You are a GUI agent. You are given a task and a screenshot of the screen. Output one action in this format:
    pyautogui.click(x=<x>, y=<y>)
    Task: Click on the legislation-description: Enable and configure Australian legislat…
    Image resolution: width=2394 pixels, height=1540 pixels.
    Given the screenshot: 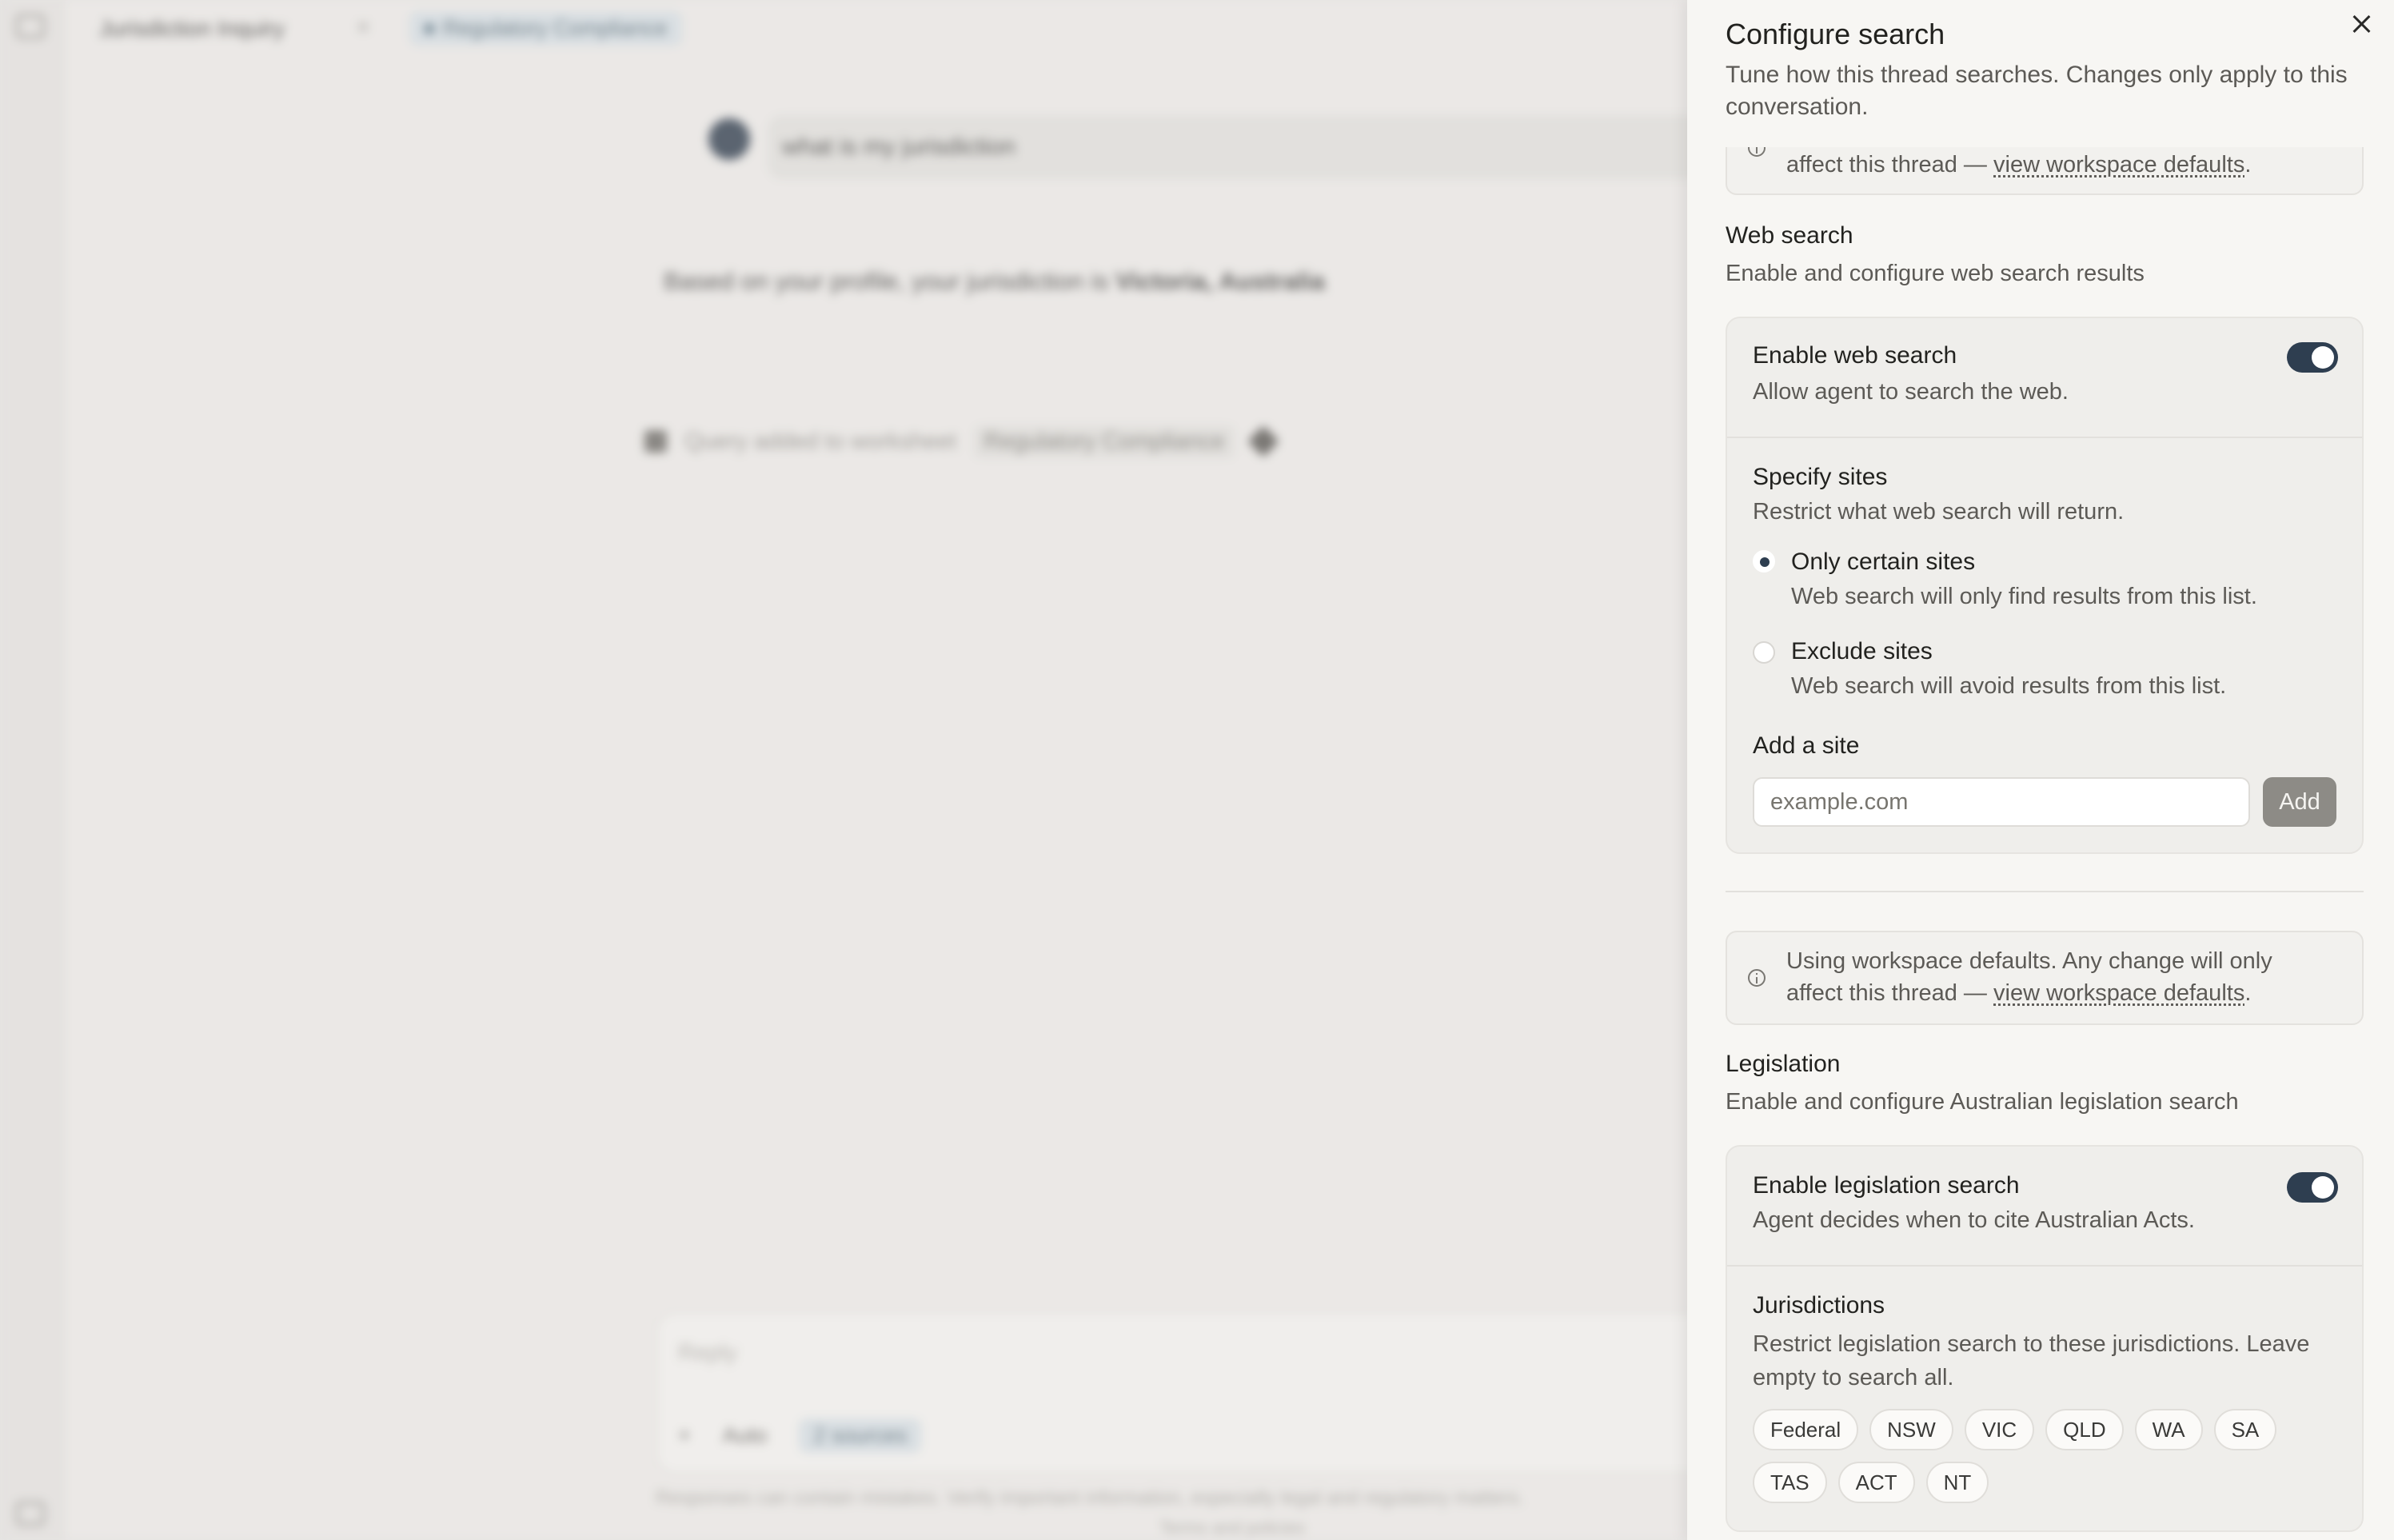 What is the action you would take?
    pyautogui.click(x=1983, y=1102)
    